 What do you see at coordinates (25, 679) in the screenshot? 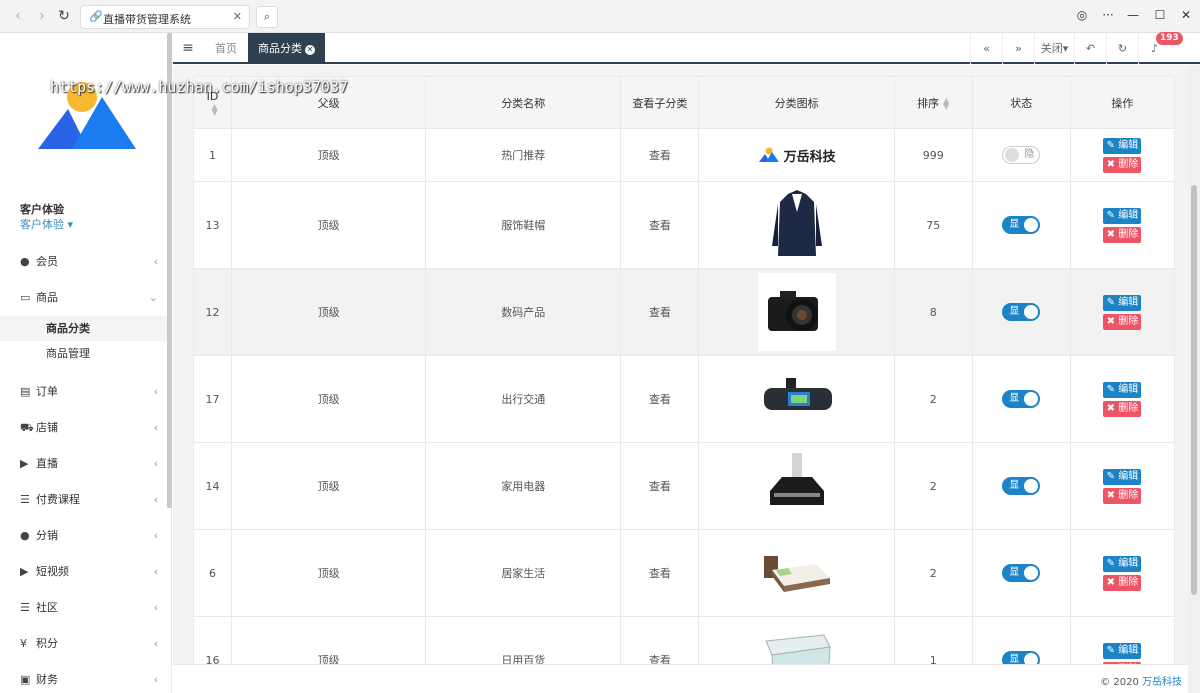
I see `money-icon: ▣` at bounding box center [25, 679].